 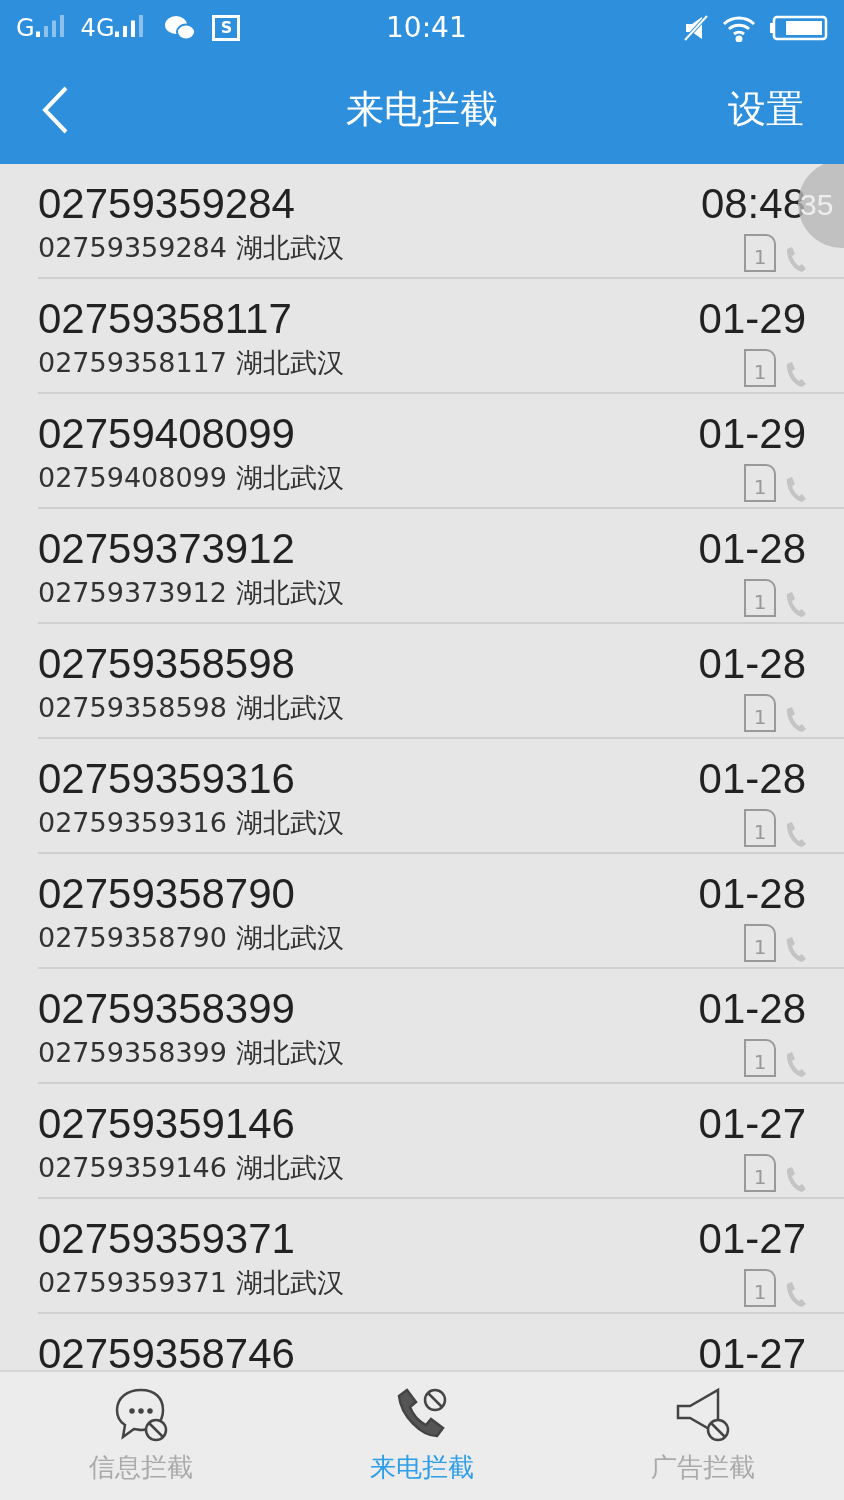 I want to click on phone-number: 02759358598, so click(x=167, y=664).